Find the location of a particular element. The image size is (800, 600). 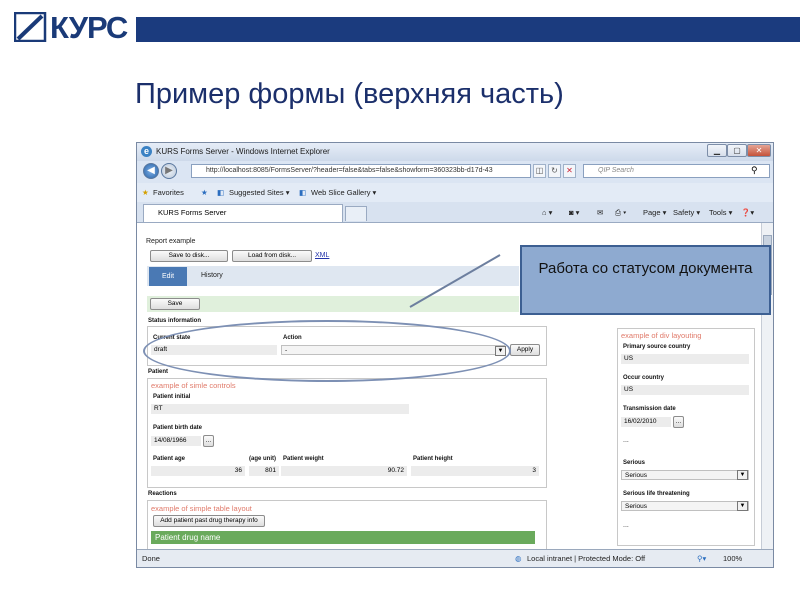

add-favorite-icon: ★ is located at coordinates (204, 192).